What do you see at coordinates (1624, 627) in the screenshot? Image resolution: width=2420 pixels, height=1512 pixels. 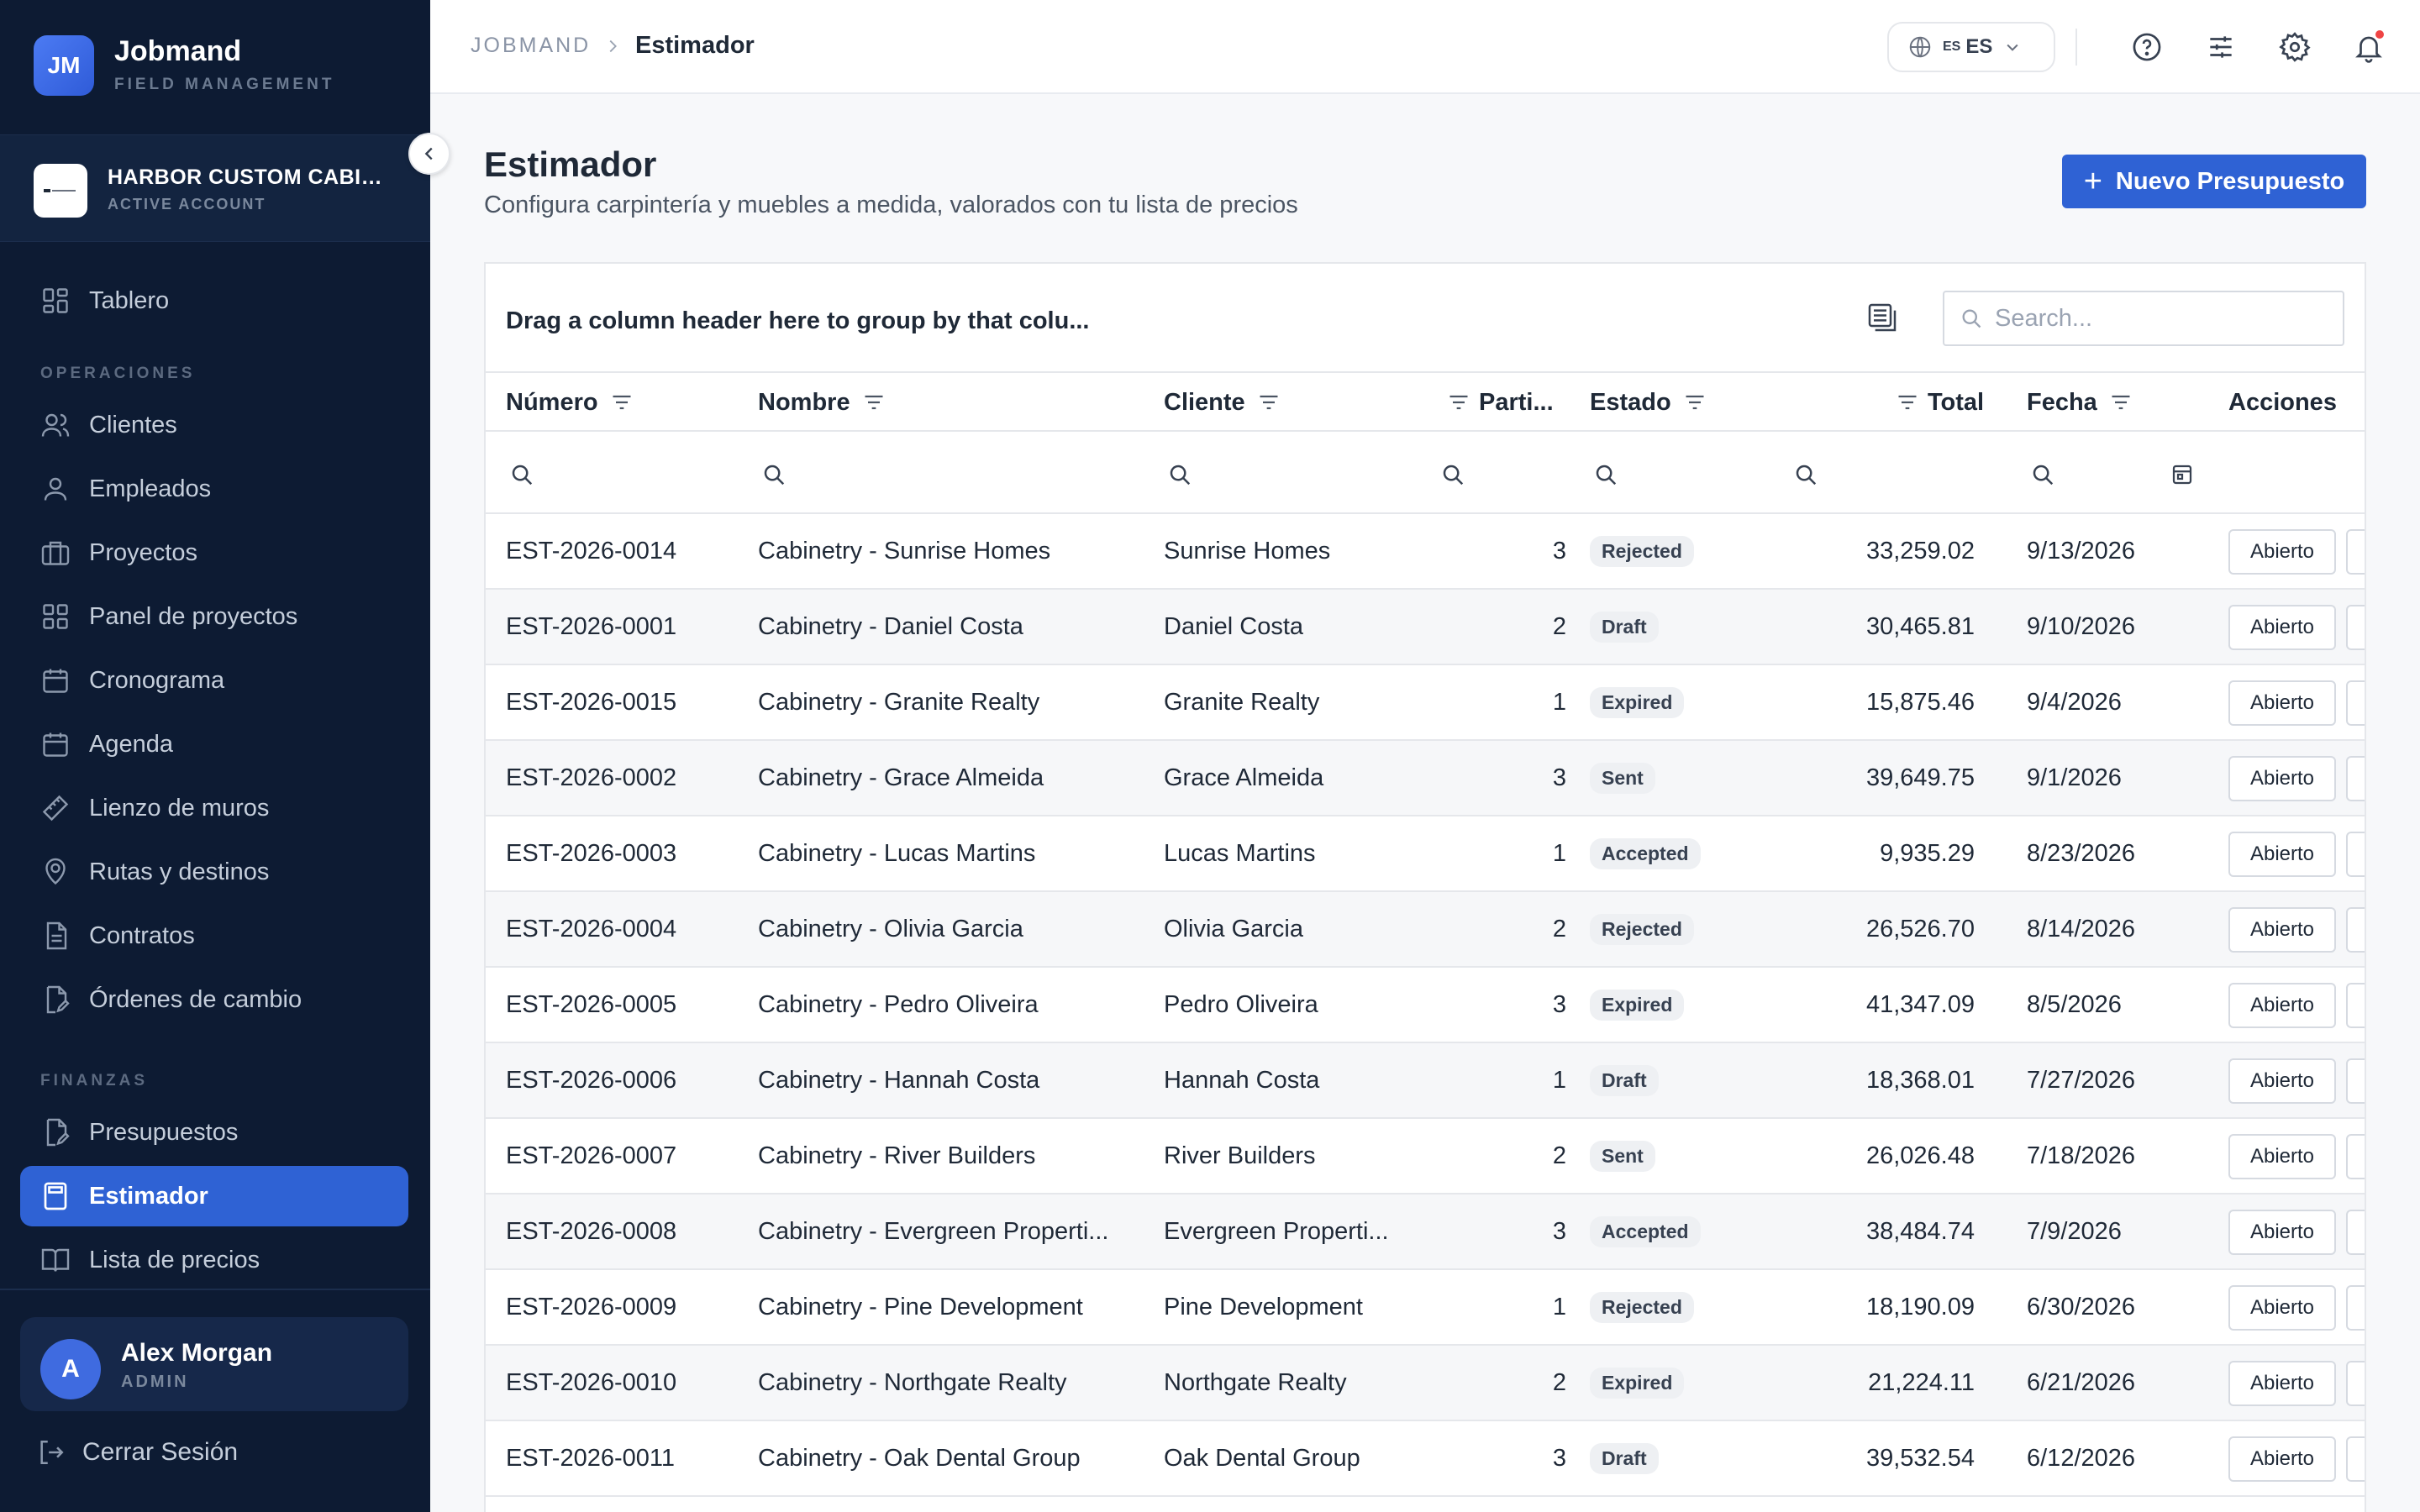 I see `status-badge: Draft` at bounding box center [1624, 627].